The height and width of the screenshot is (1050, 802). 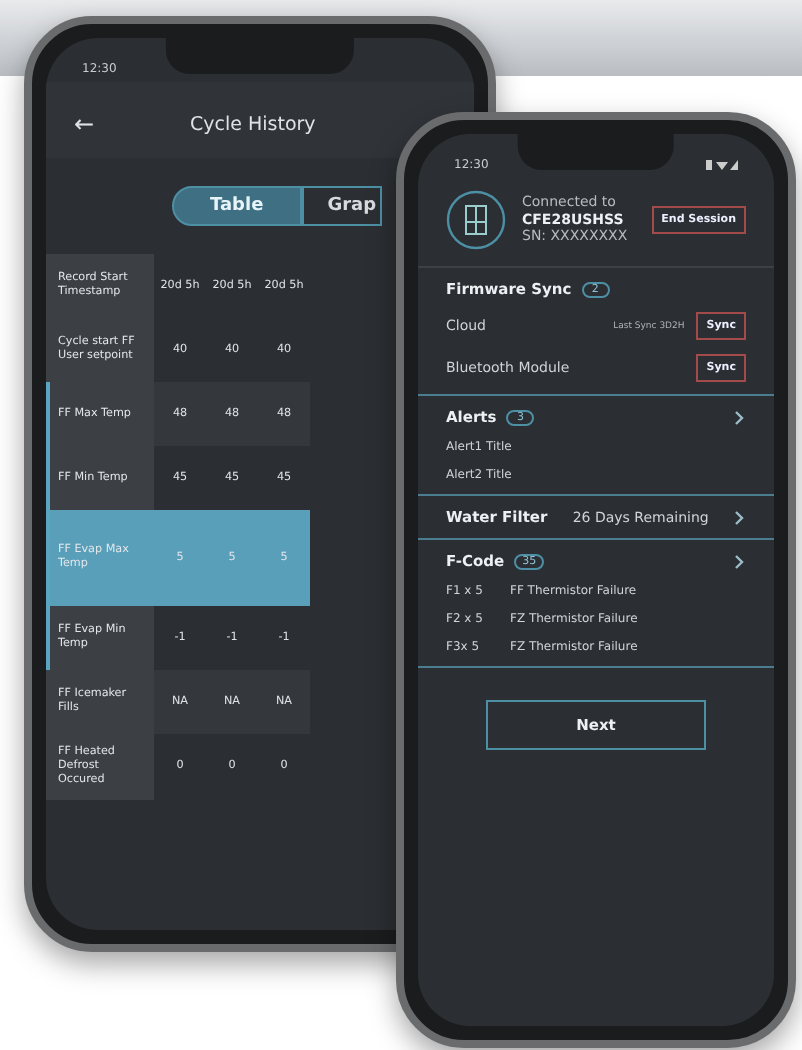 What do you see at coordinates (722, 164) in the screenshot?
I see `status-icons` at bounding box center [722, 164].